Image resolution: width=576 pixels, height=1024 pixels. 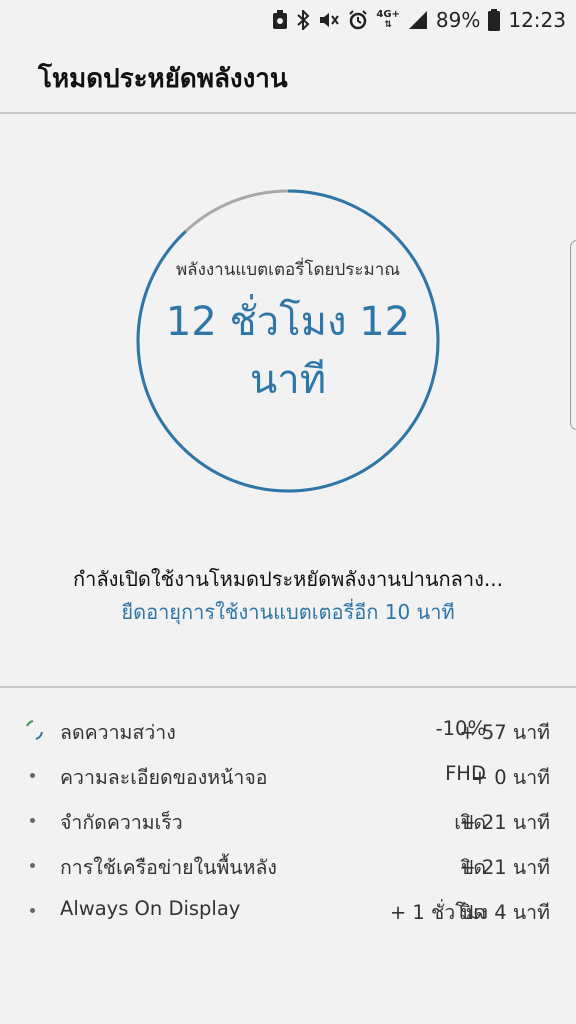 I want to click on list-item-brightness: ลดความสว่าง -10% + 57 นาที, so click(x=288, y=730).